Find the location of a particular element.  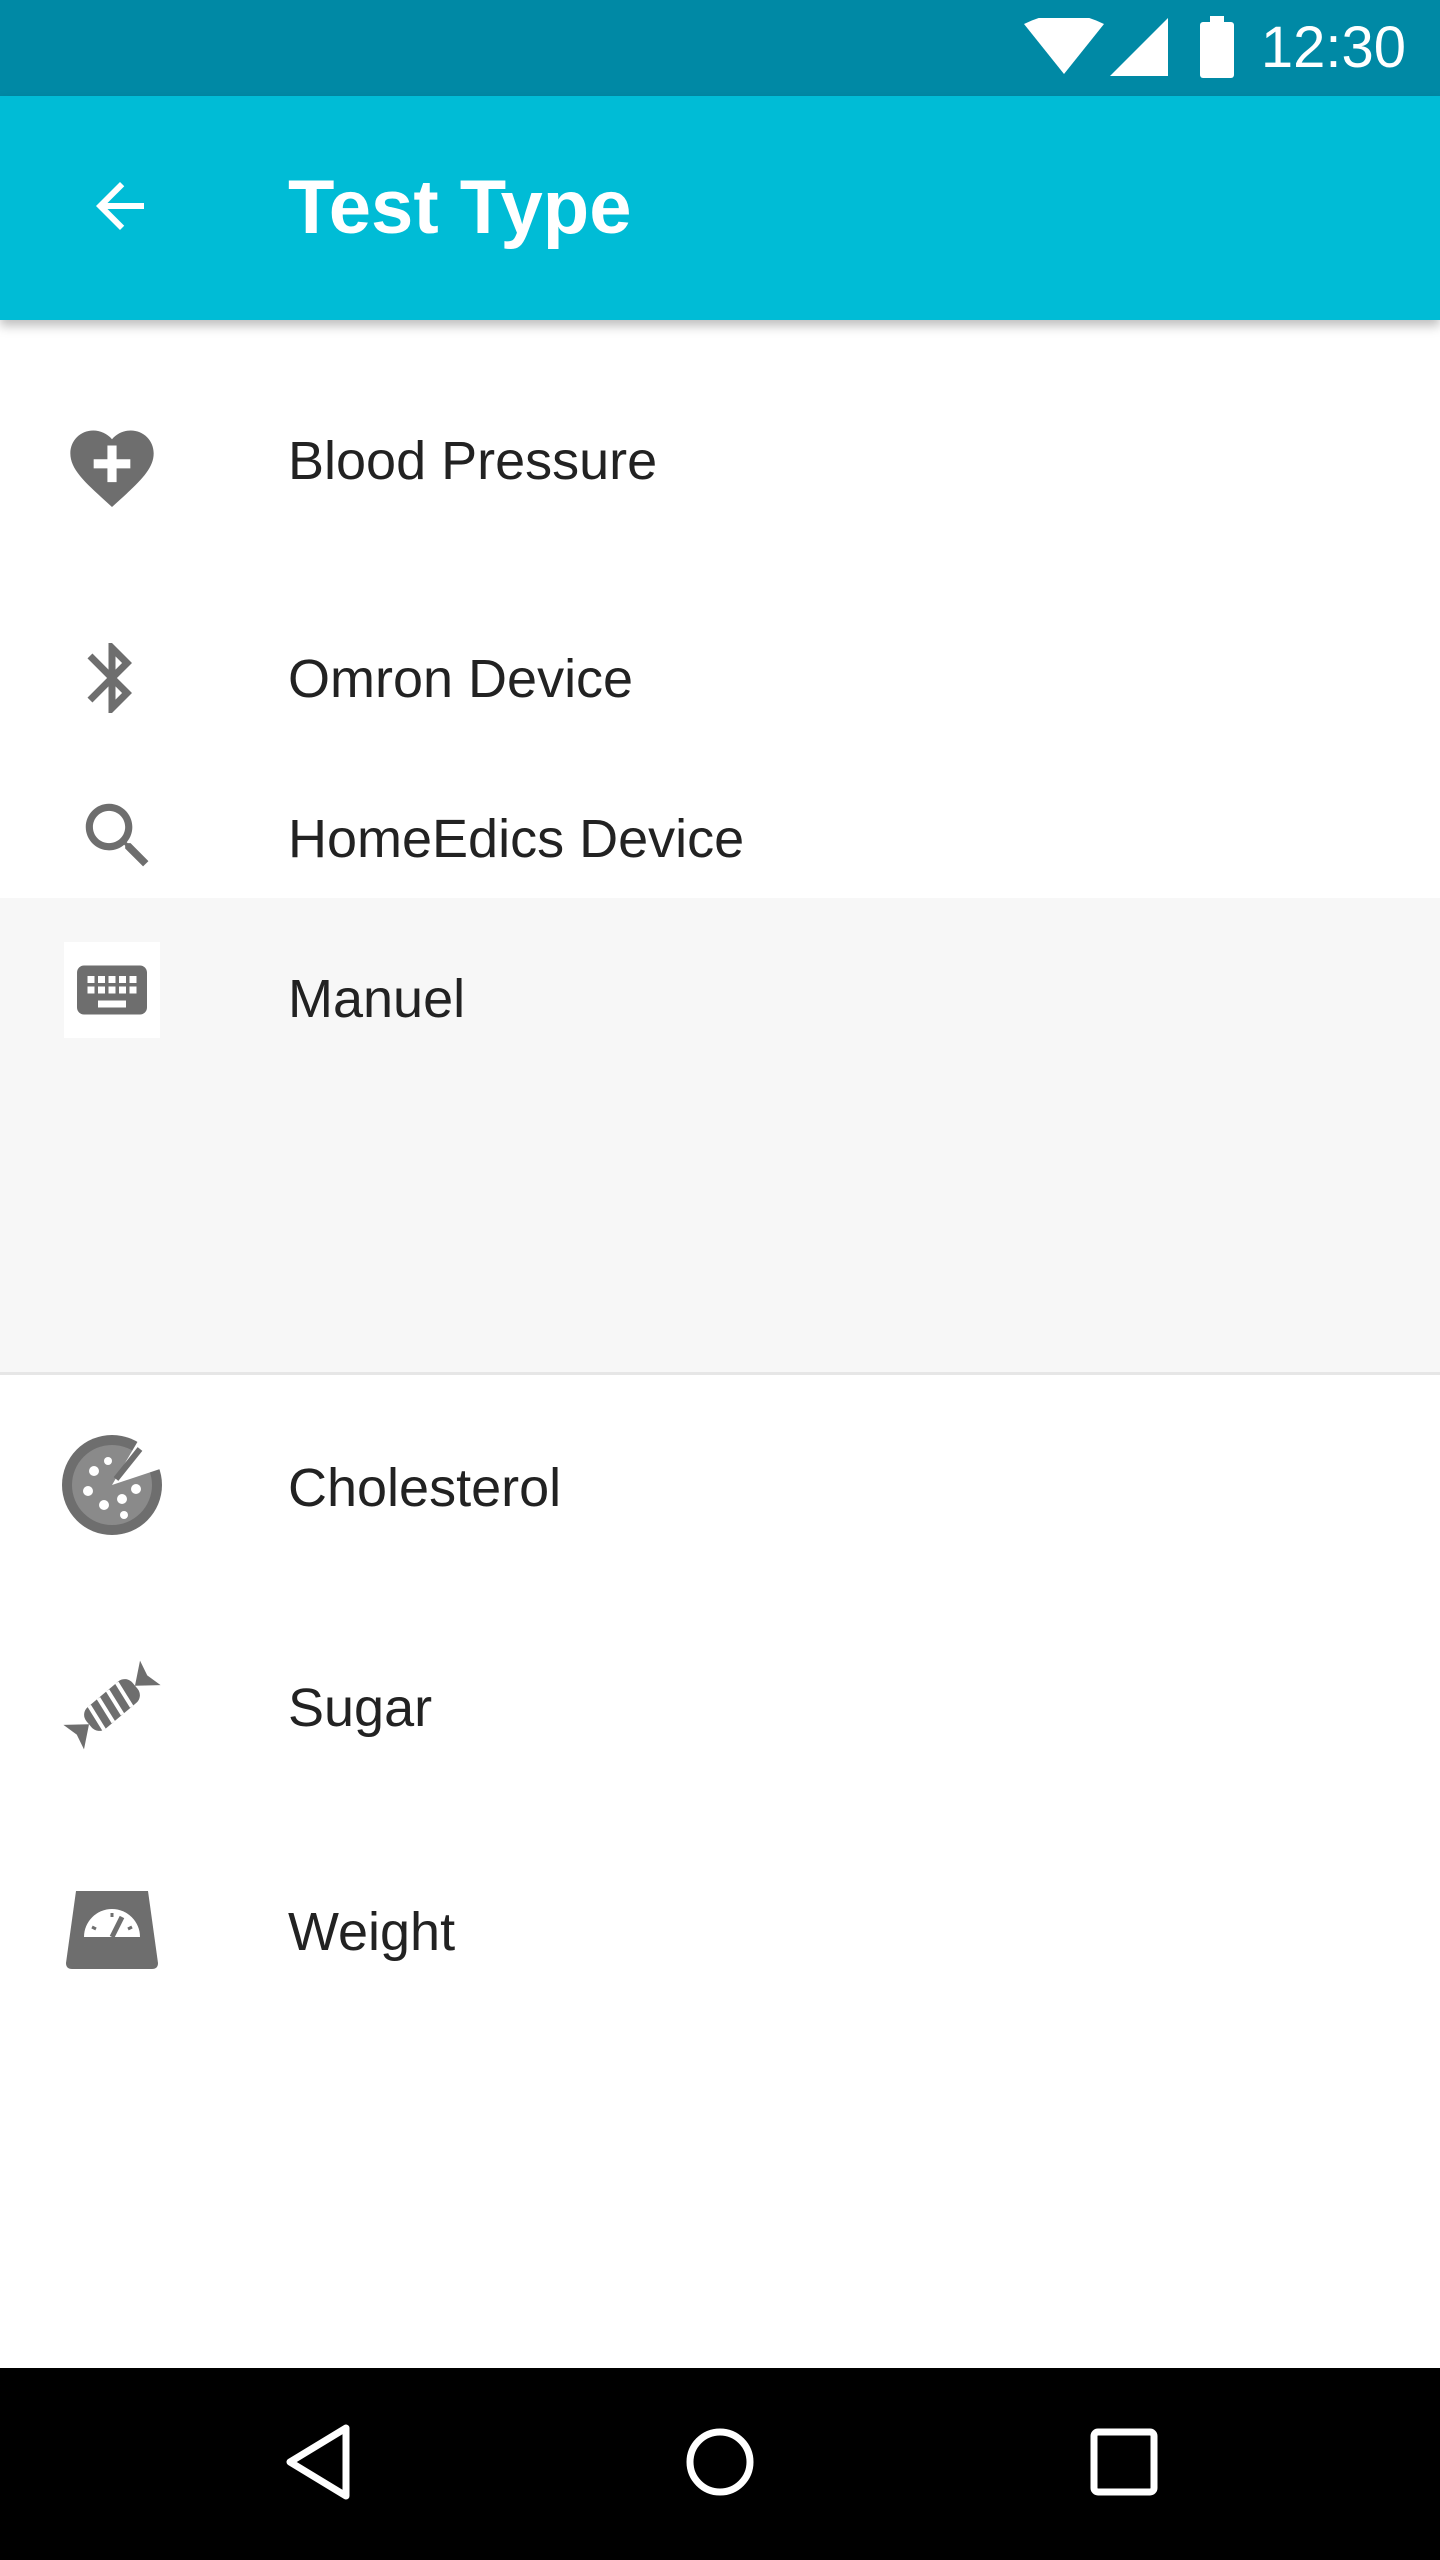

nav-recents-button is located at coordinates (1124, 2464).